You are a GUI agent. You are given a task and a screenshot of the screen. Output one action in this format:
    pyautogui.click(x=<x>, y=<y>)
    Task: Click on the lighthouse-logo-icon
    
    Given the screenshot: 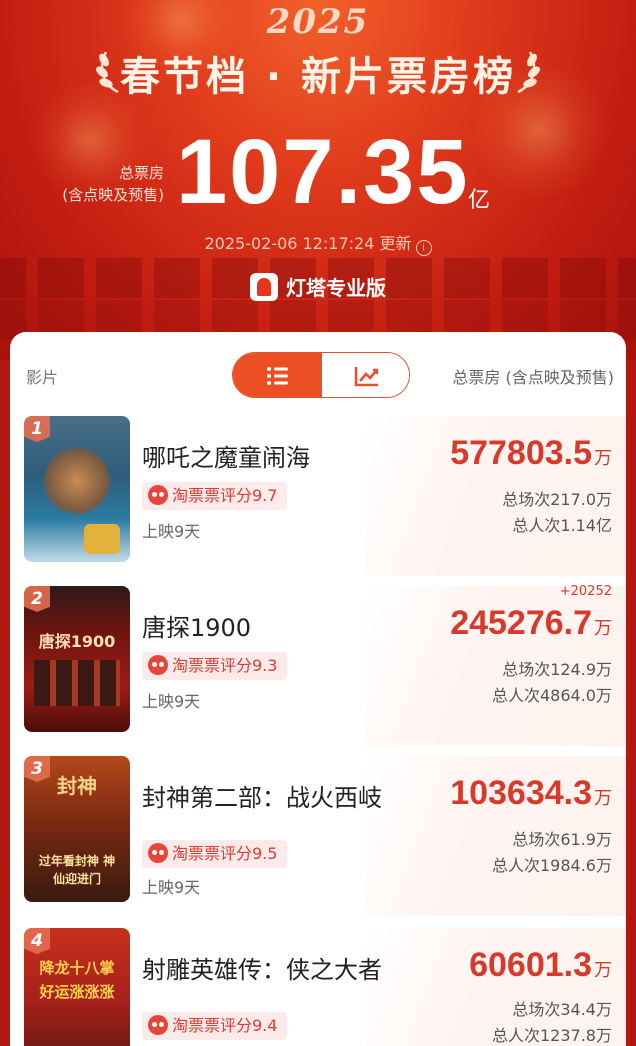 What is the action you would take?
    pyautogui.click(x=264, y=287)
    